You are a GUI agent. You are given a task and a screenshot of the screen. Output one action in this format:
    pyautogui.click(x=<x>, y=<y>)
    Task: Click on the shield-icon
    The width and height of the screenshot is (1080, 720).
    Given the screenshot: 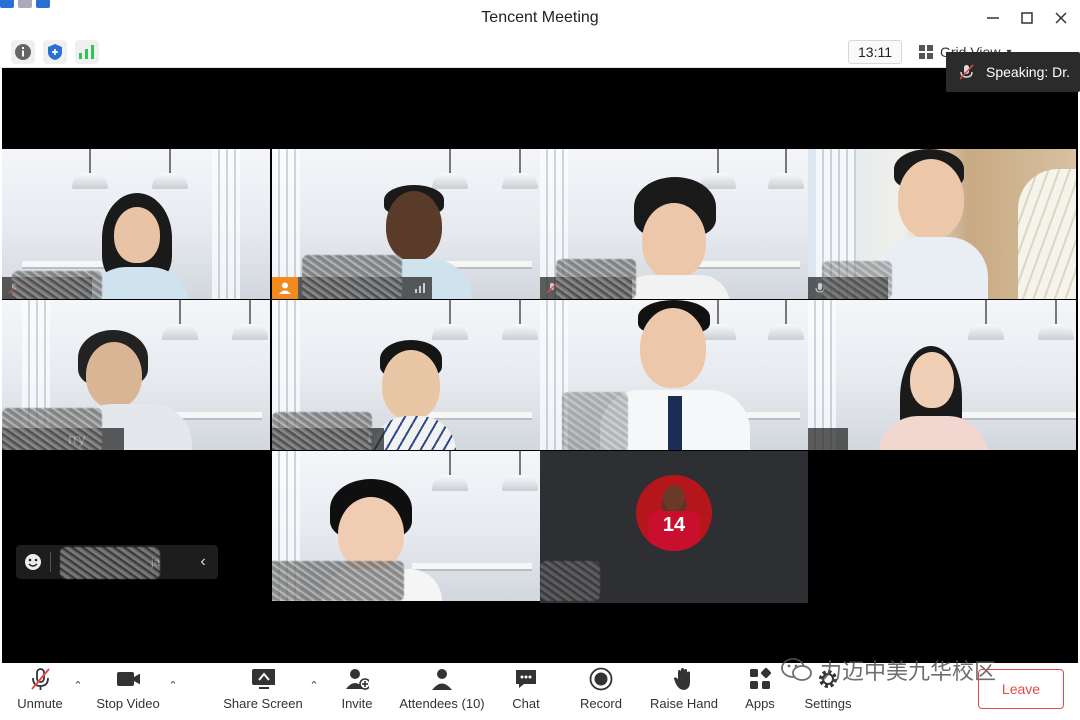 What is the action you would take?
    pyautogui.click(x=55, y=52)
    